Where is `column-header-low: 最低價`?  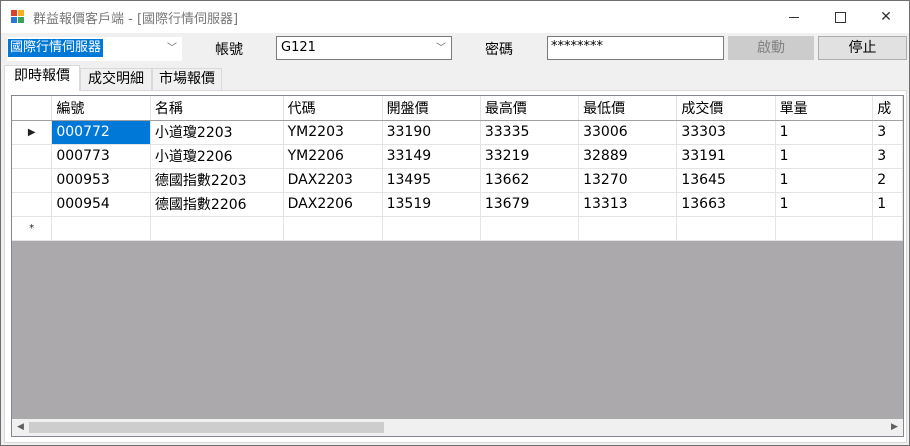
column-header-low: 最低價 is located at coordinates (628, 108).